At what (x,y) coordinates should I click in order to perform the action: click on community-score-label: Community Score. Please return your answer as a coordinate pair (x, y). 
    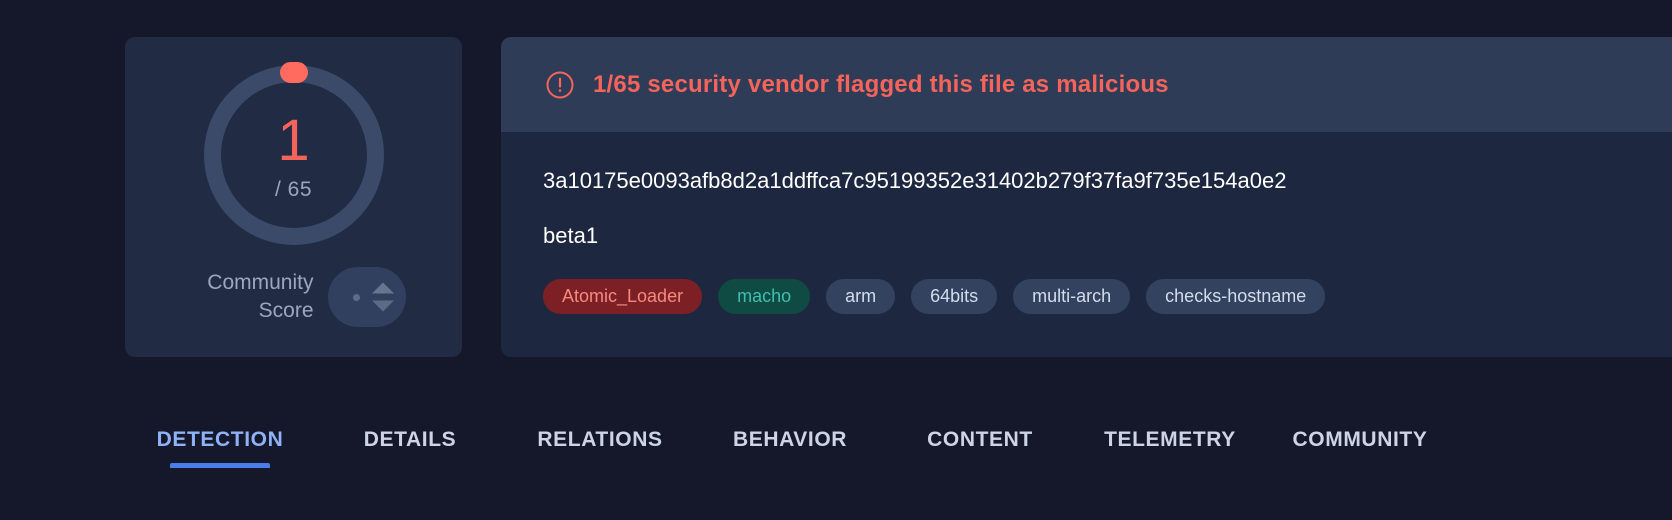
    Looking at the image, I should click on (260, 296).